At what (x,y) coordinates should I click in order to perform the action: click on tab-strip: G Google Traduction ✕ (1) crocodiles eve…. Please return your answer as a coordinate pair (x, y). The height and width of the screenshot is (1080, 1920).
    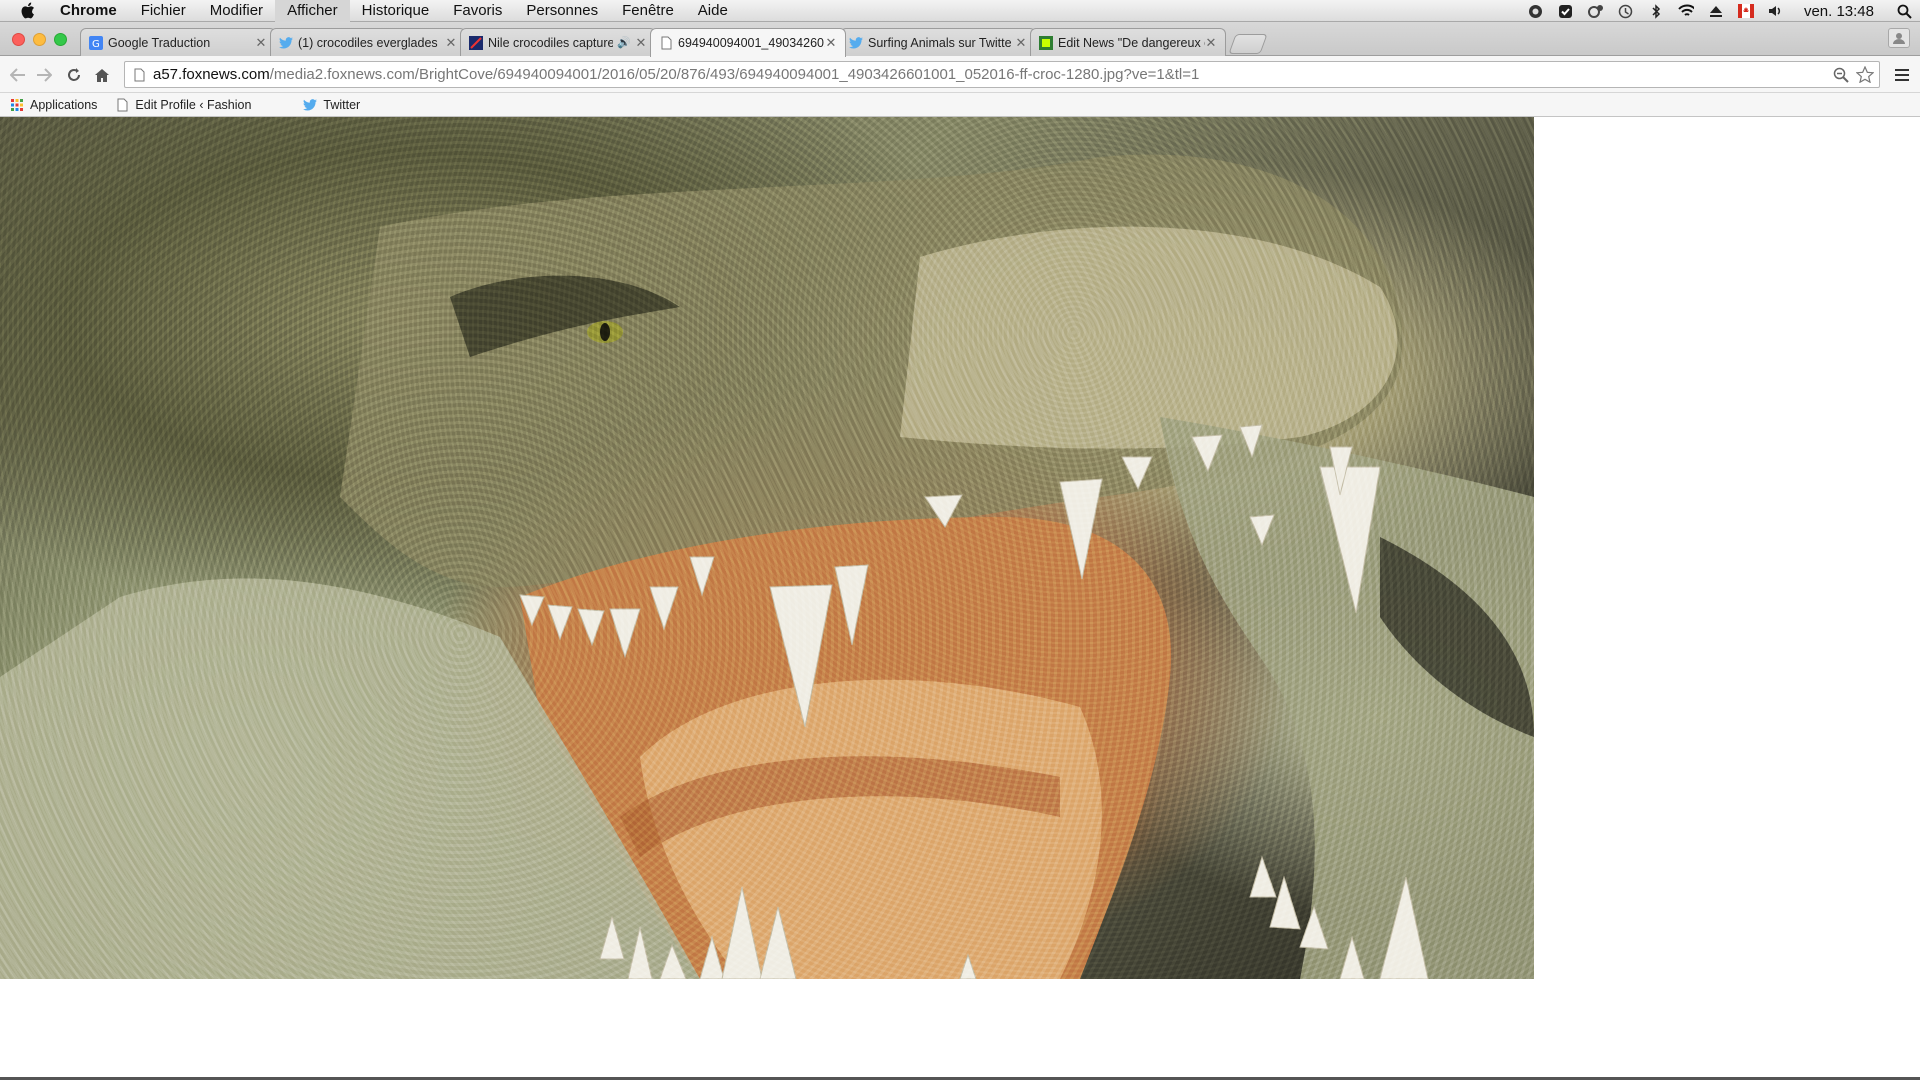
    Looking at the image, I should click on (960, 39).